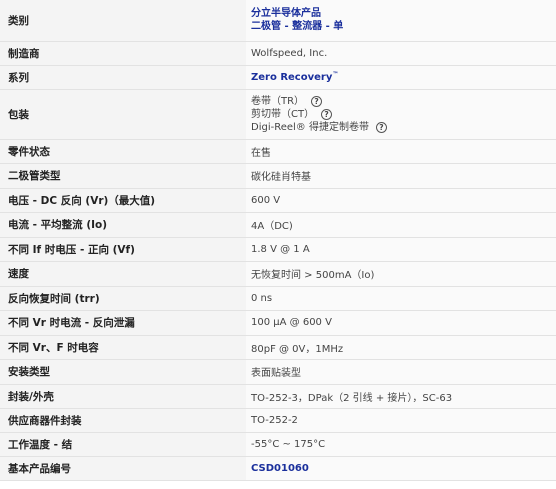  I want to click on attribute-row-speed: 速度 无恢复时间 > 500mA（Io), so click(278, 273).